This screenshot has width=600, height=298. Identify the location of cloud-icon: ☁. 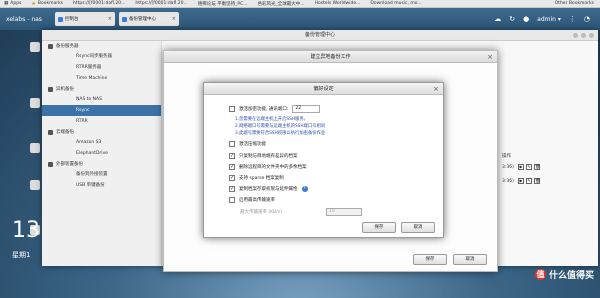
(497, 19).